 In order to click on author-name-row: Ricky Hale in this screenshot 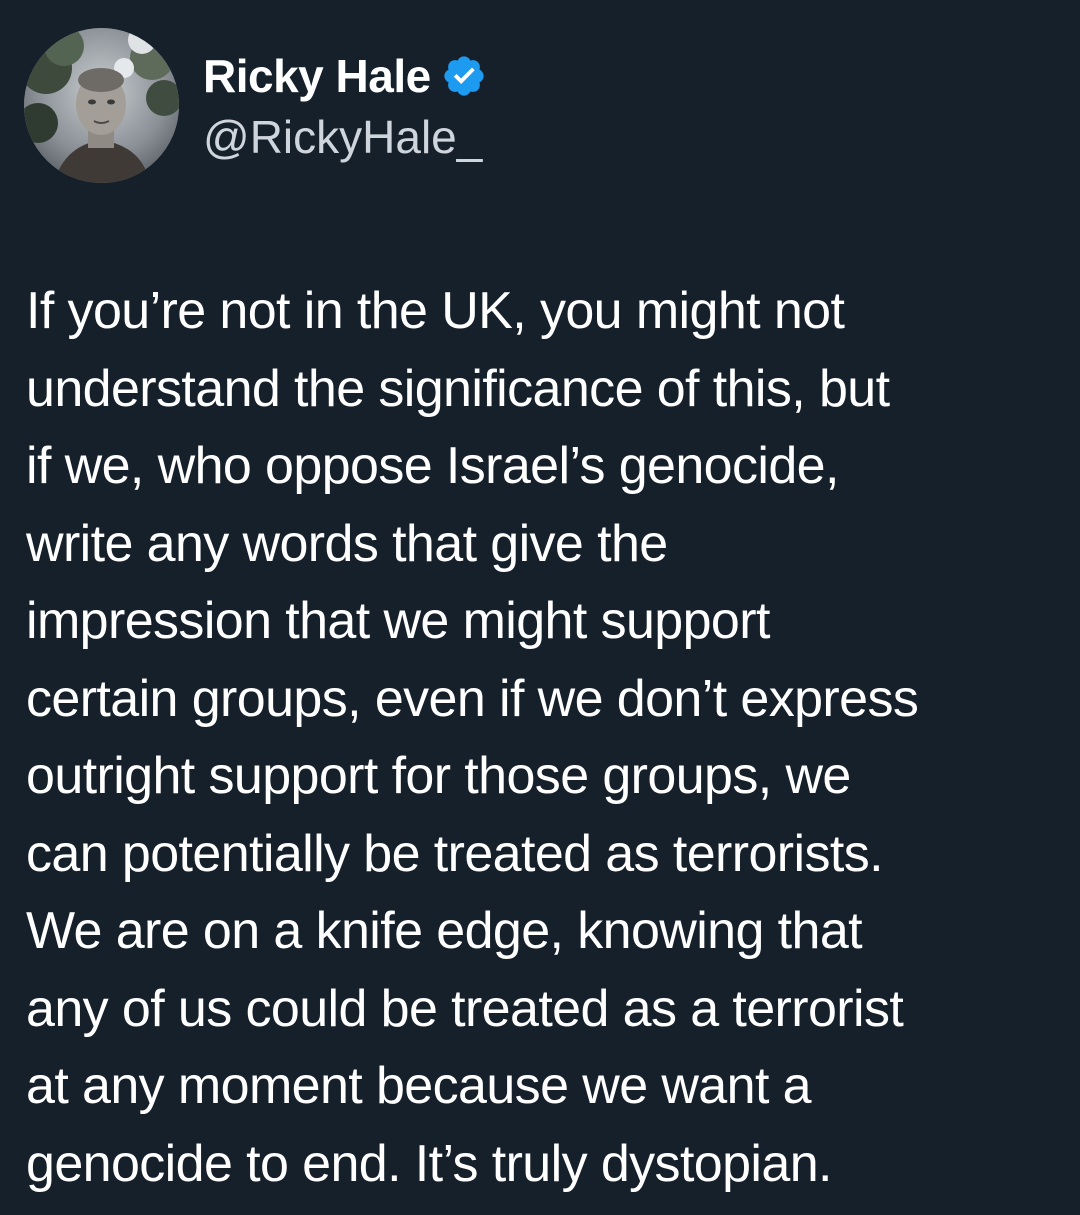, I will do `click(345, 76)`.